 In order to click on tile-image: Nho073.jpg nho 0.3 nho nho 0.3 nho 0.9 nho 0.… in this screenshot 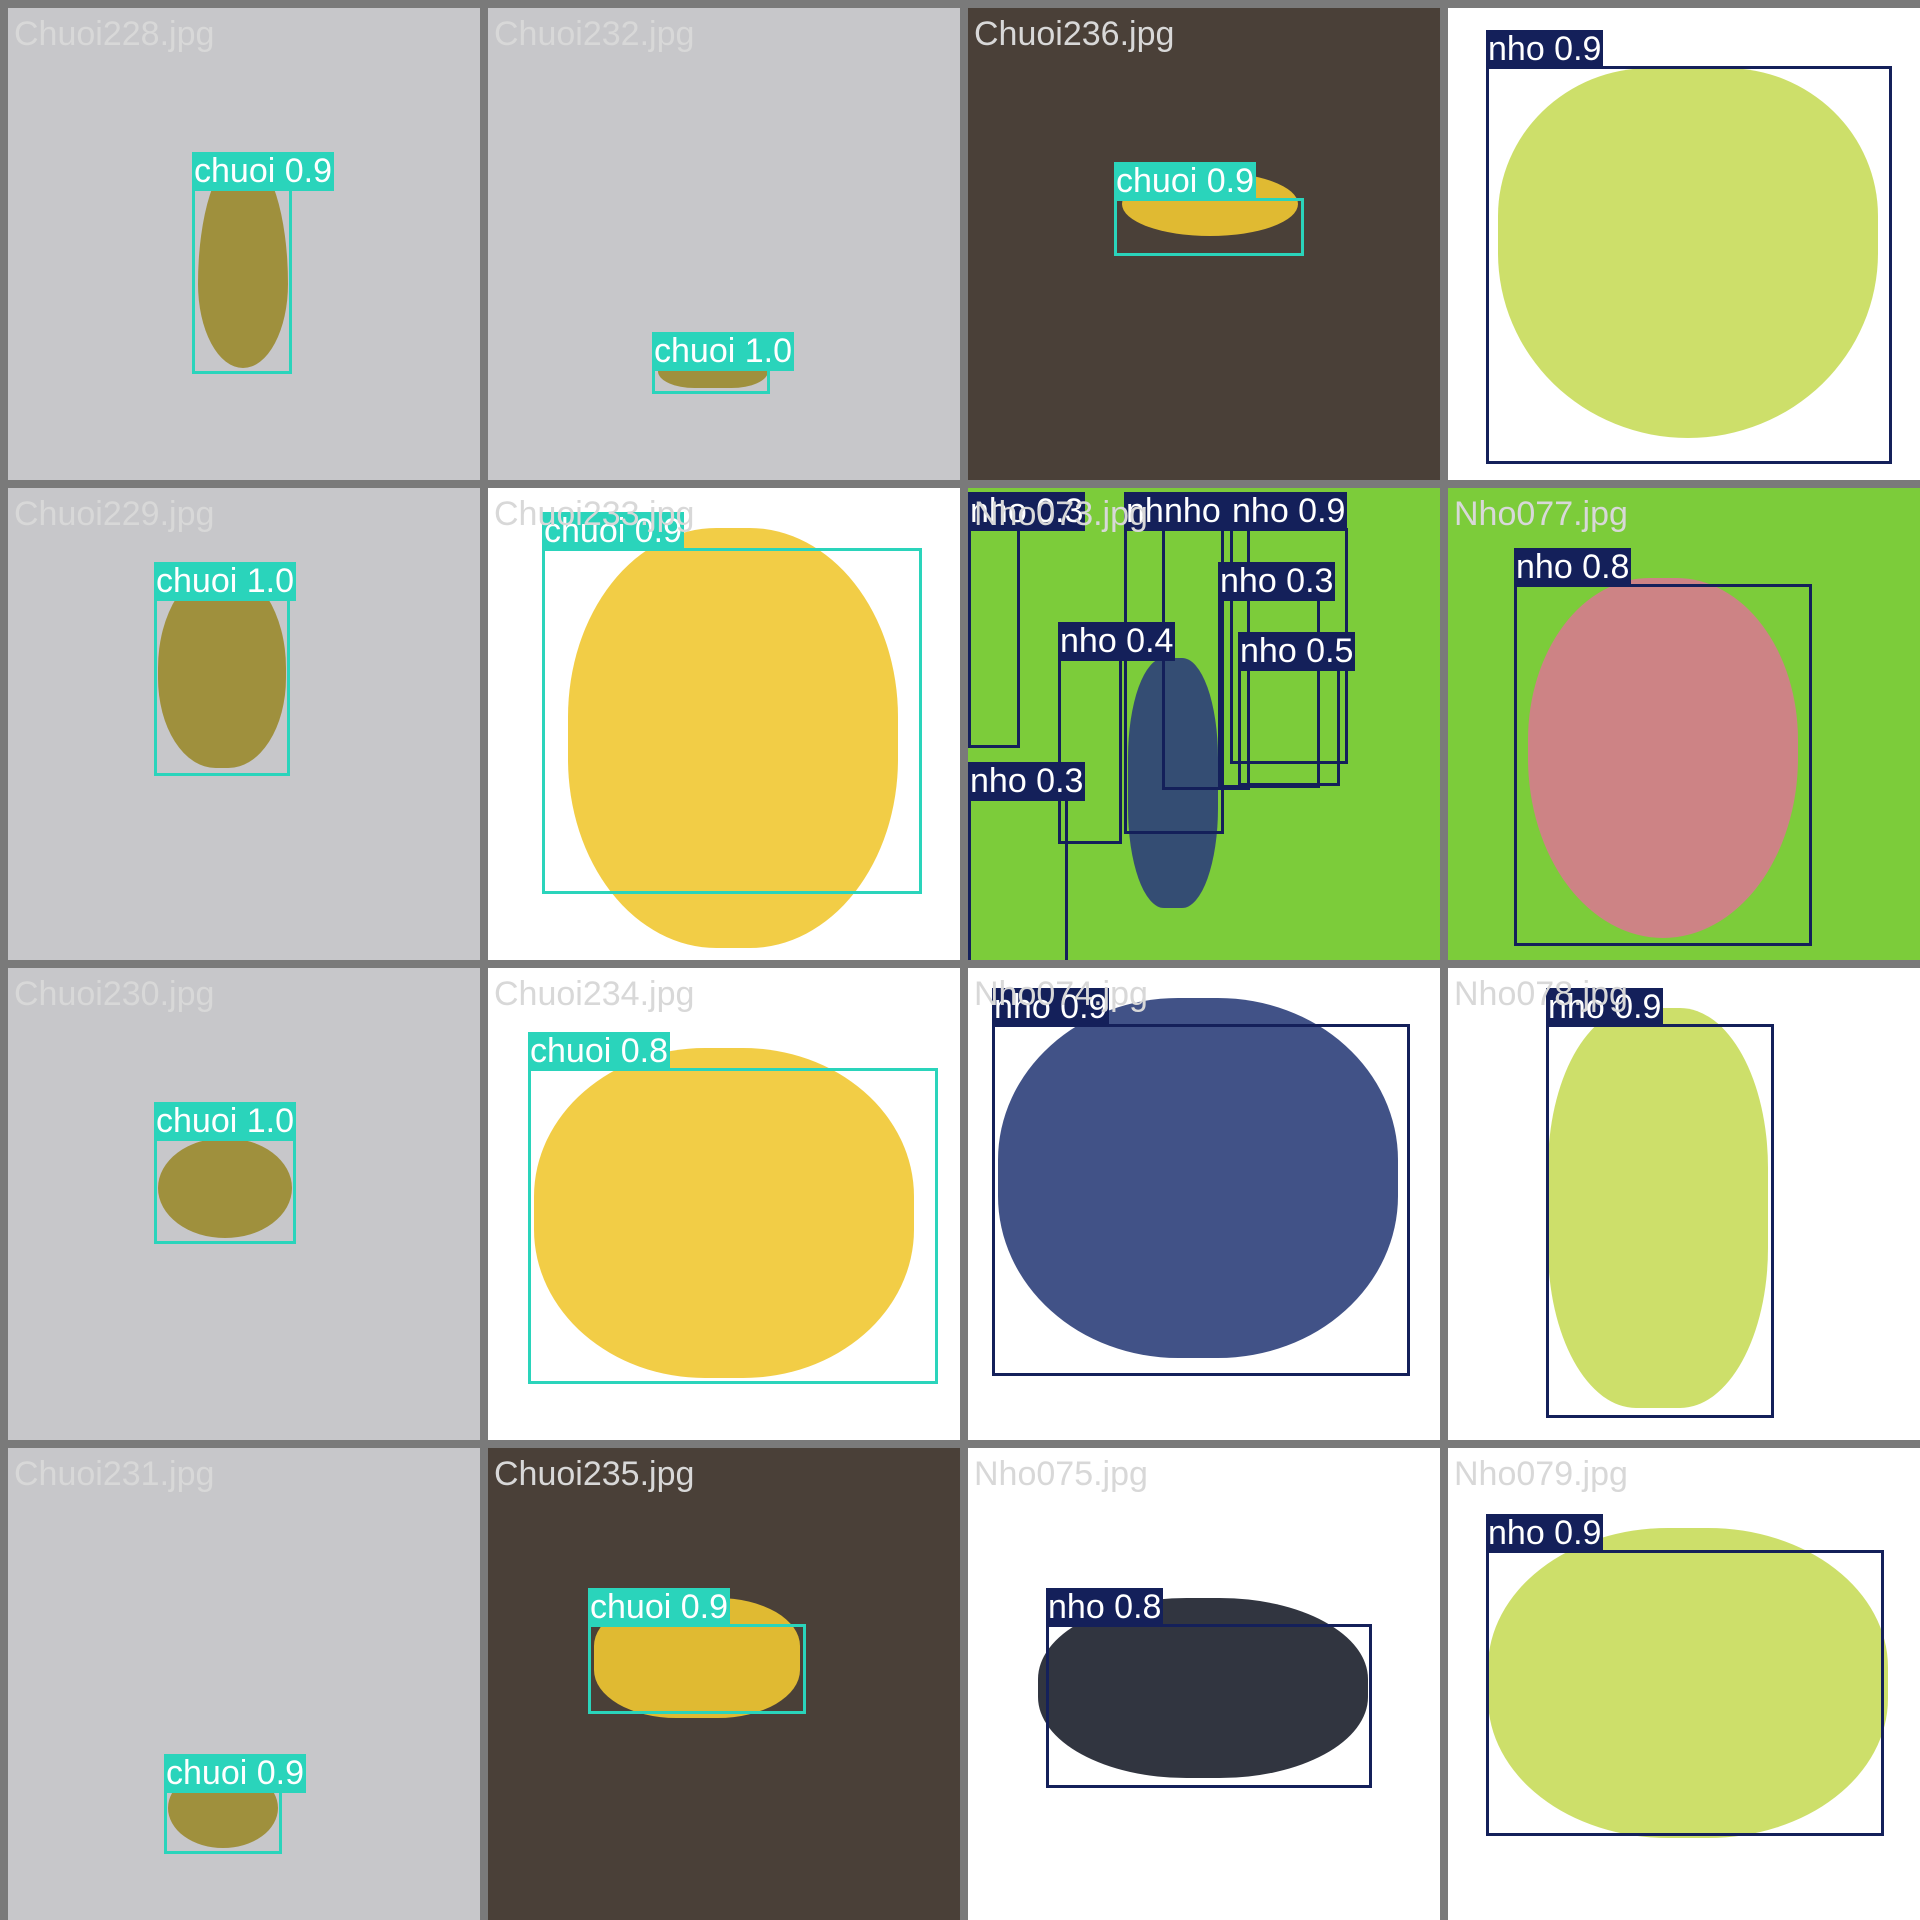, I will do `click(1204, 724)`.